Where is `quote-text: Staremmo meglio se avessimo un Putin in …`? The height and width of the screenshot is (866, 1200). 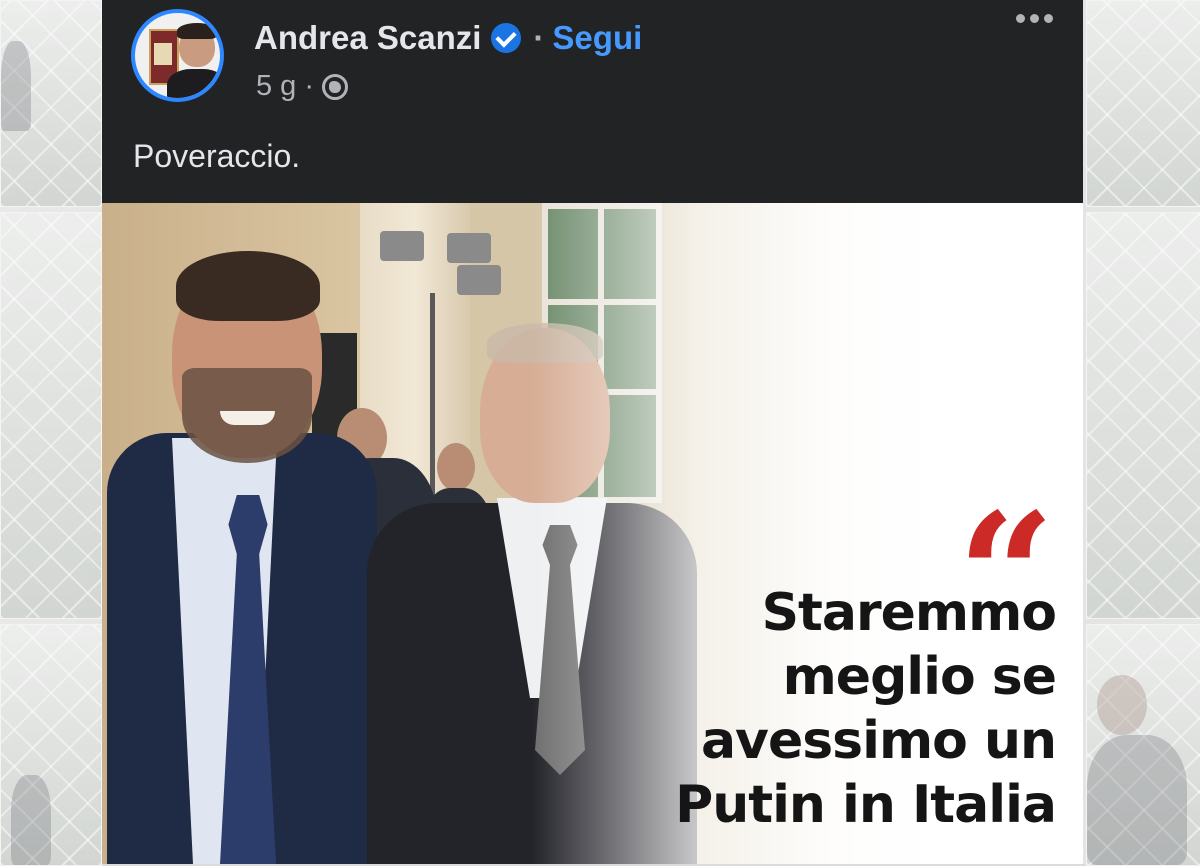
quote-text: Staremmo meglio se avessimo un Putin in … is located at coordinates (816, 709).